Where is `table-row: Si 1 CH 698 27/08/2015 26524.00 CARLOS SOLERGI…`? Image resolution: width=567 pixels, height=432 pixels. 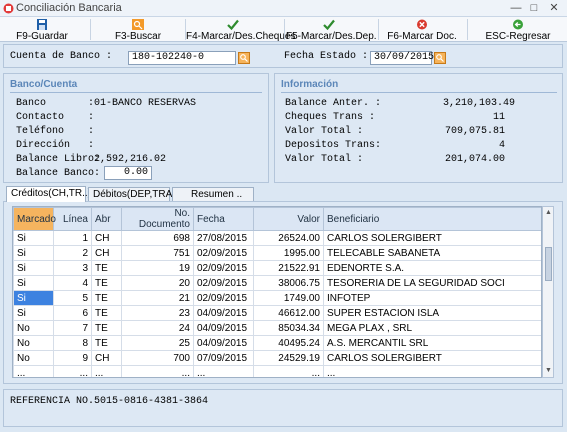 table-row: Si 1 CH 698 27/08/2015 26524.00 CARLOS SOLERGI… is located at coordinates (277, 238).